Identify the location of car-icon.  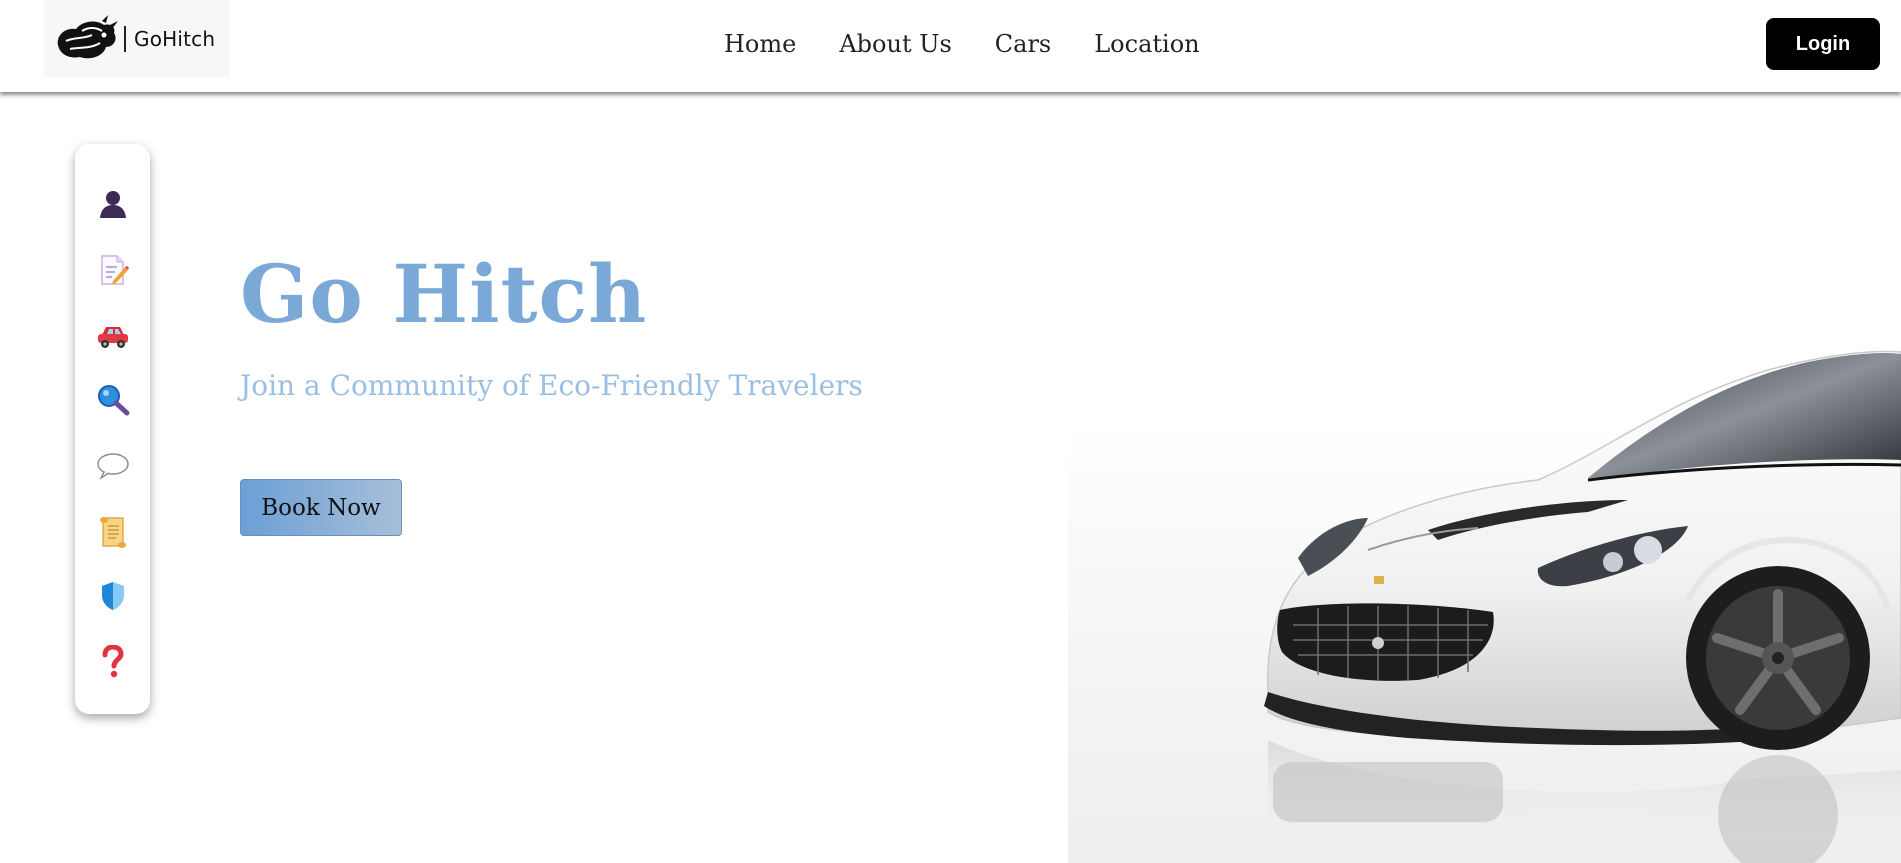
(113, 337).